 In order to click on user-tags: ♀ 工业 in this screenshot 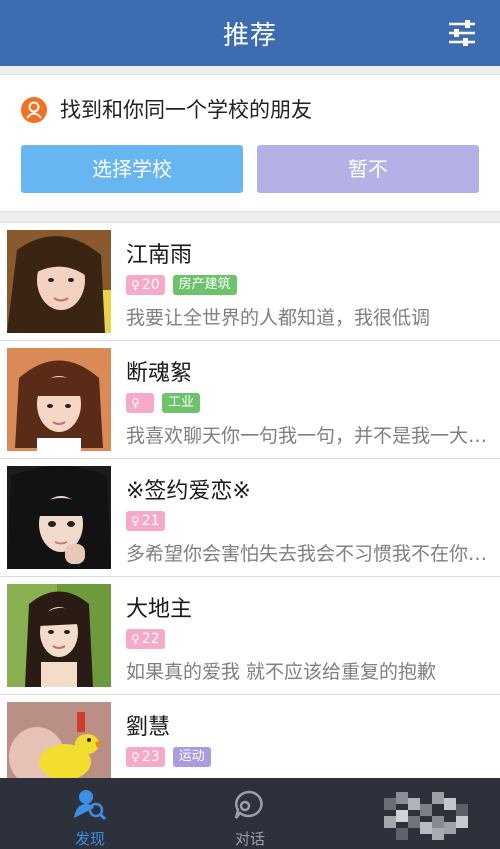, I will do `click(163, 403)`.